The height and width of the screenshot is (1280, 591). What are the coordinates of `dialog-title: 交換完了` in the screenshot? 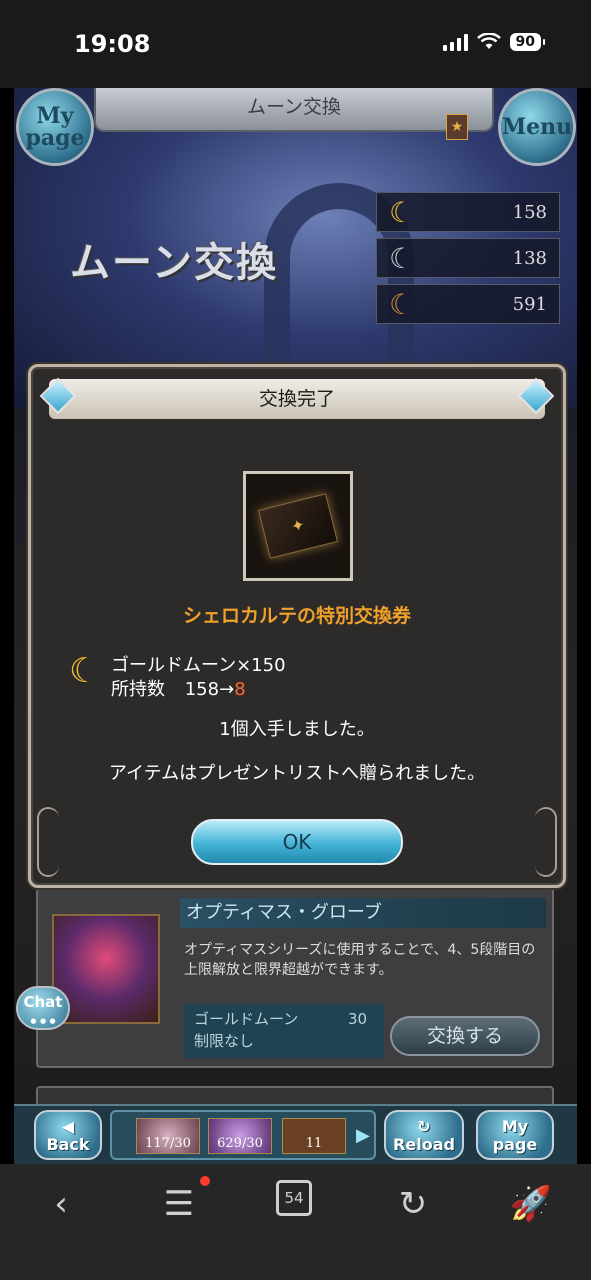 It's located at (297, 399).